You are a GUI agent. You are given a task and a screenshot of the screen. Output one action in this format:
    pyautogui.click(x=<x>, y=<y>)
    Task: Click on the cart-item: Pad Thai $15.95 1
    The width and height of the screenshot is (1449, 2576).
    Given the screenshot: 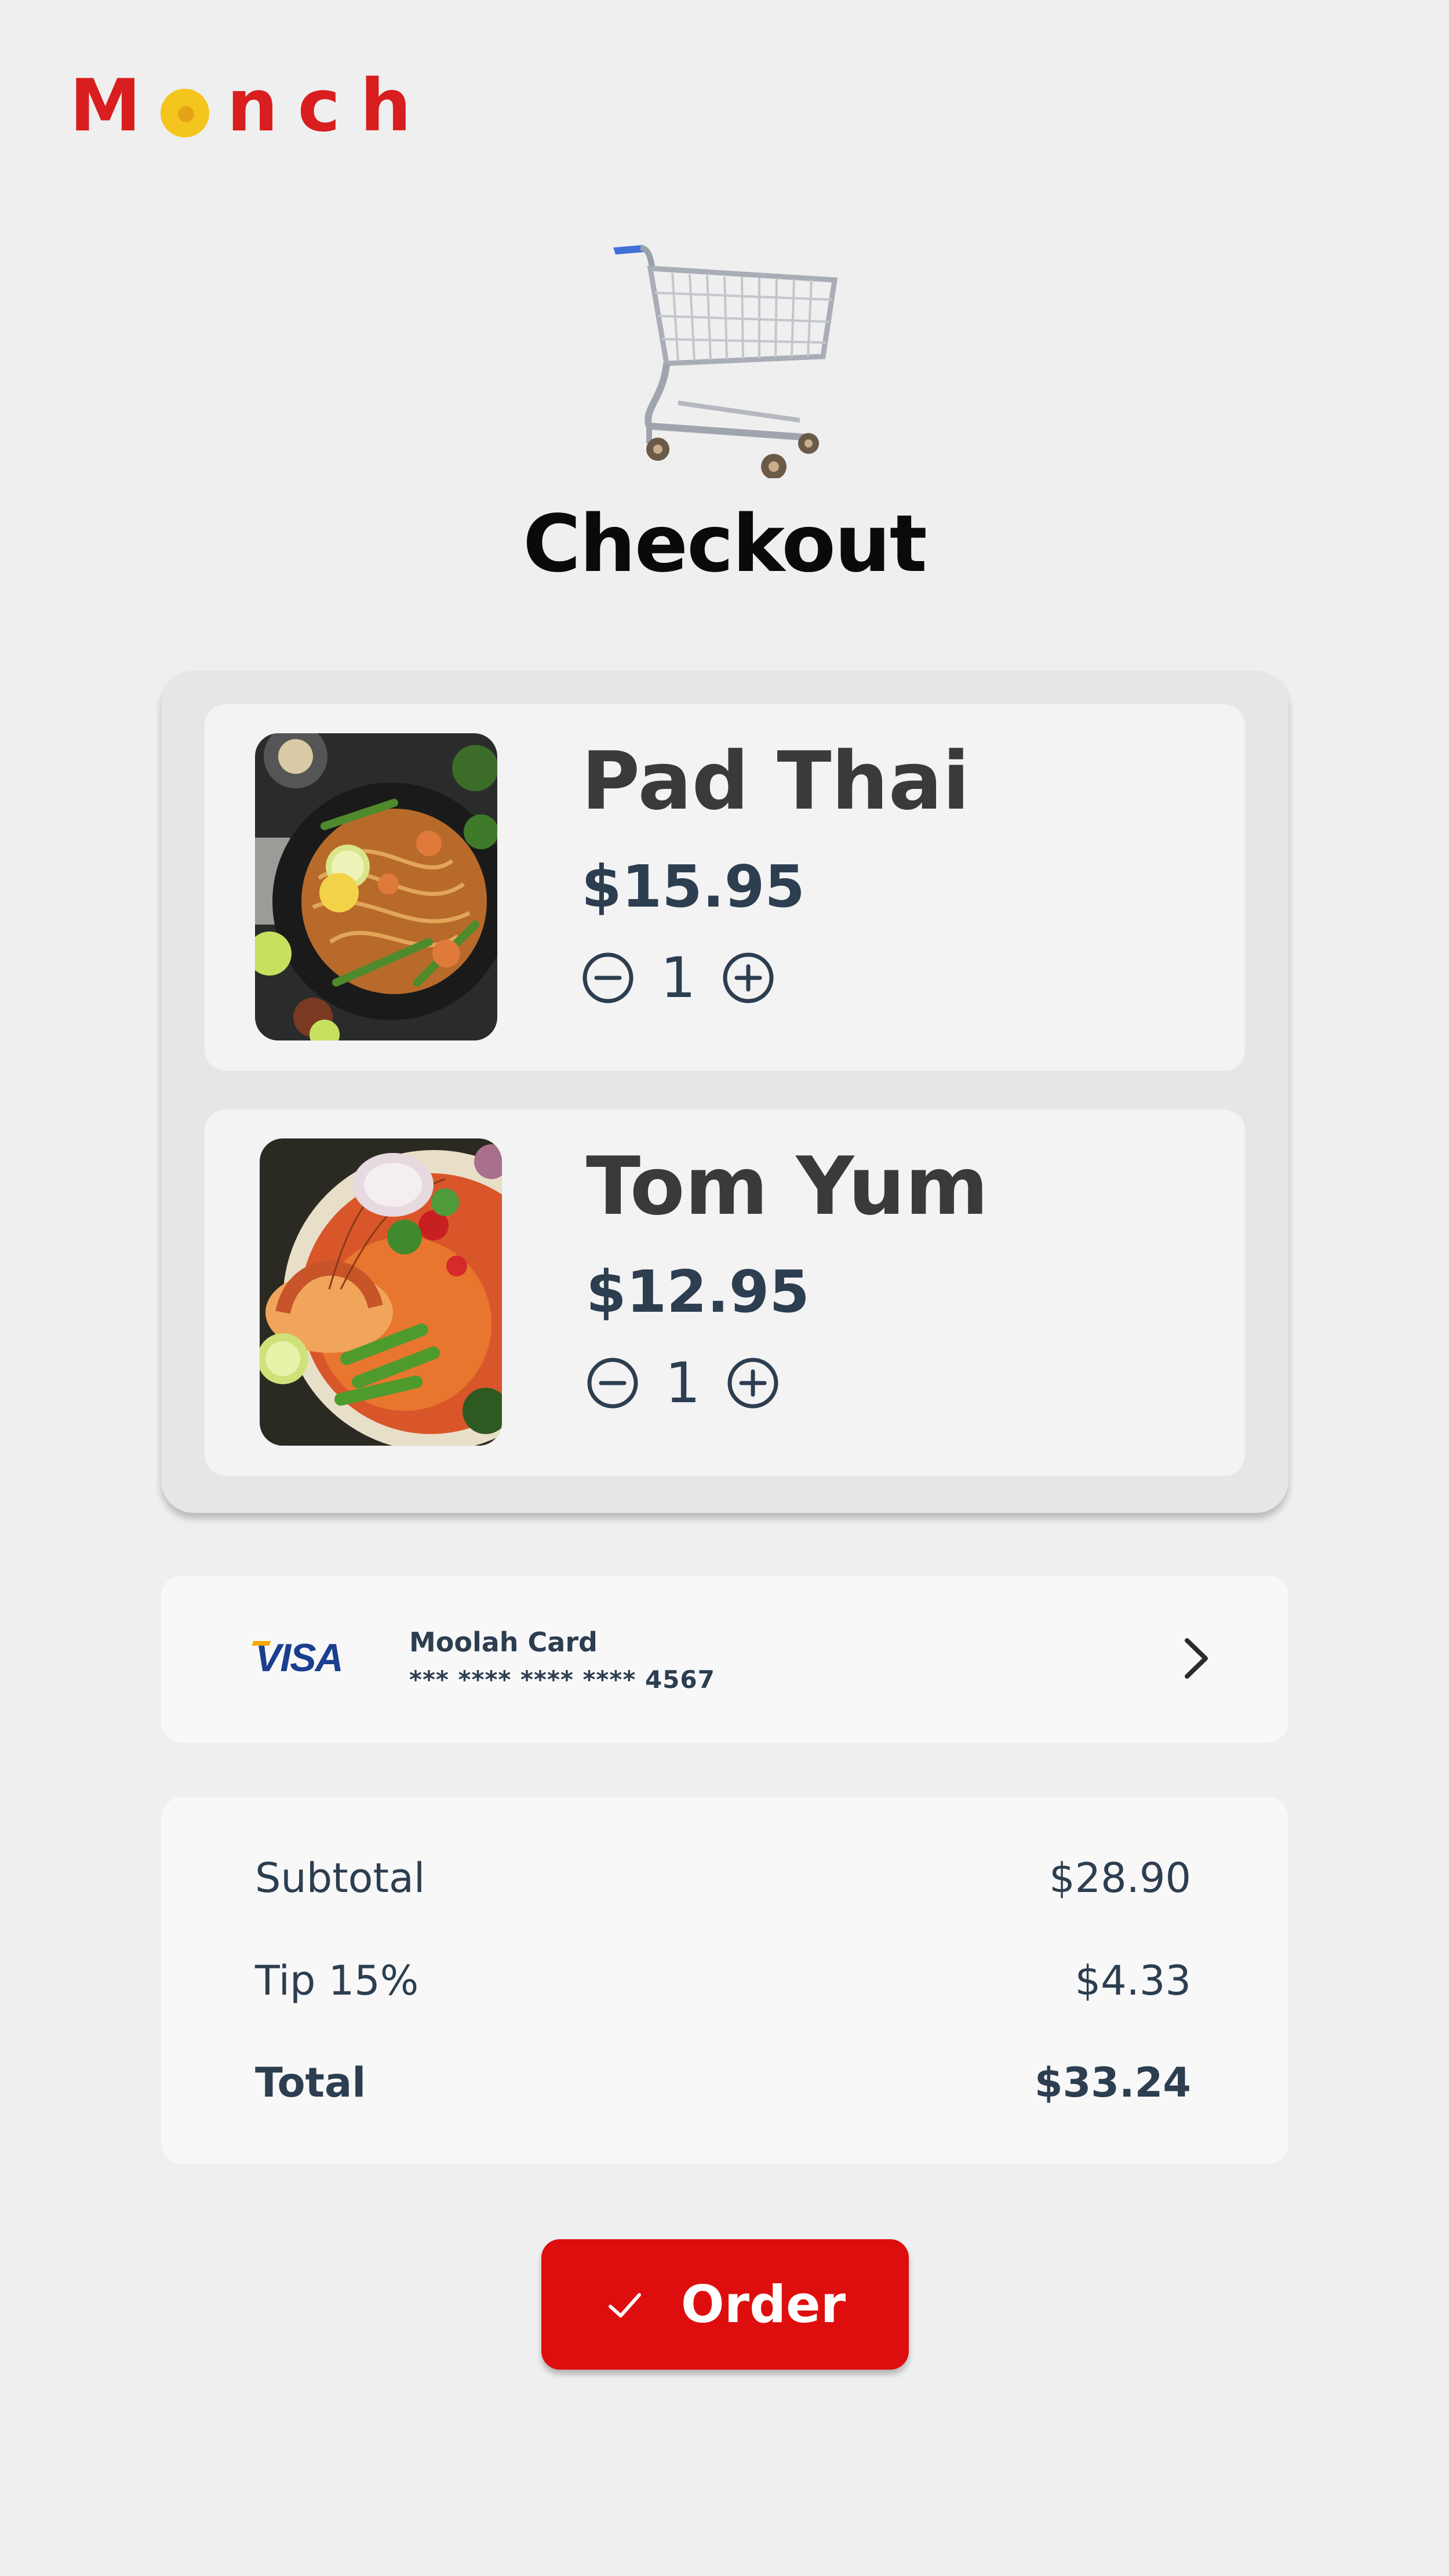 What is the action you would take?
    pyautogui.click(x=725, y=887)
    